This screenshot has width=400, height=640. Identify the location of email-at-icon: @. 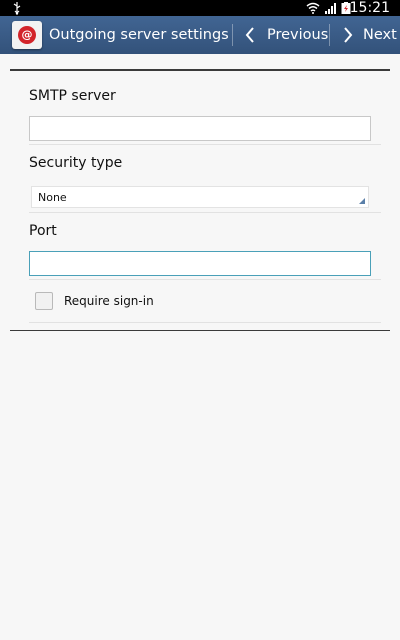
(27, 35).